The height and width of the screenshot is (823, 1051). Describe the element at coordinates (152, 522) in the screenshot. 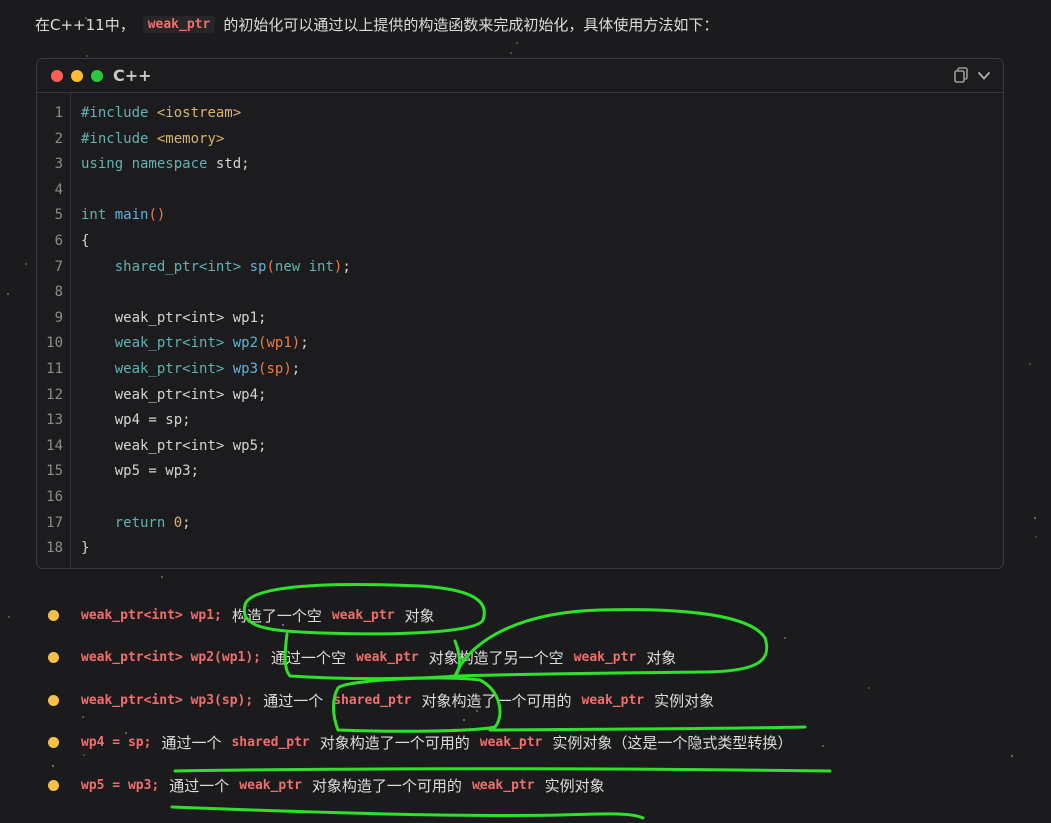

I see `code-text: return 0;` at that location.